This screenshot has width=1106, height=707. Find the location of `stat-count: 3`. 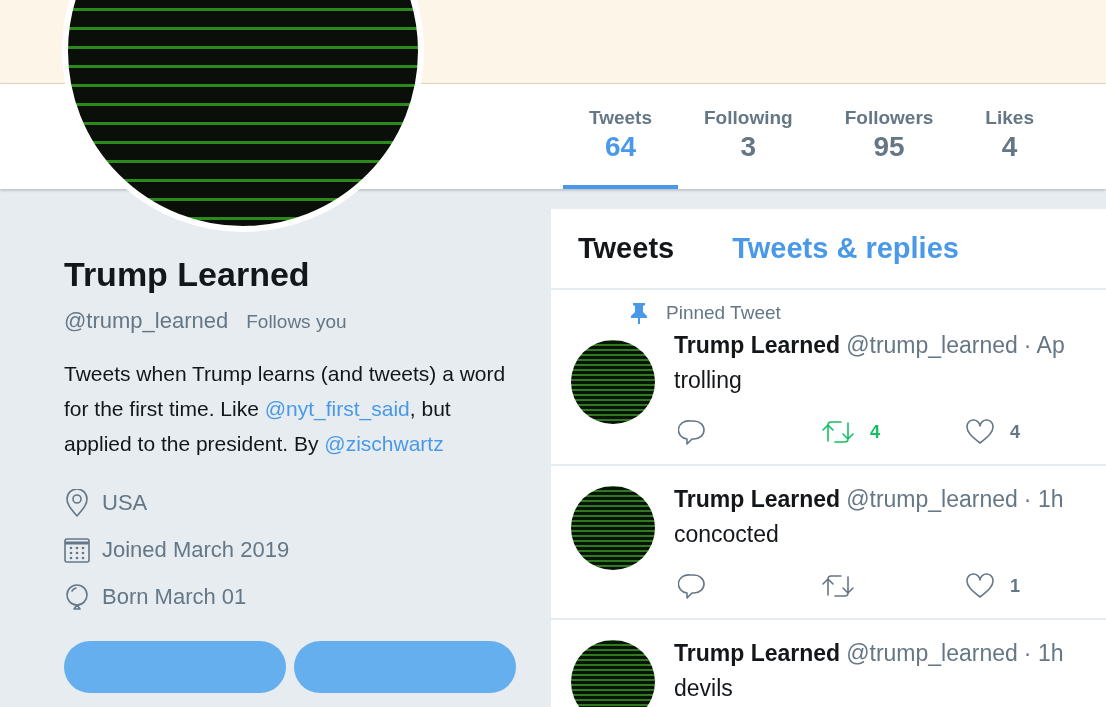

stat-count: 3 is located at coordinates (748, 146).